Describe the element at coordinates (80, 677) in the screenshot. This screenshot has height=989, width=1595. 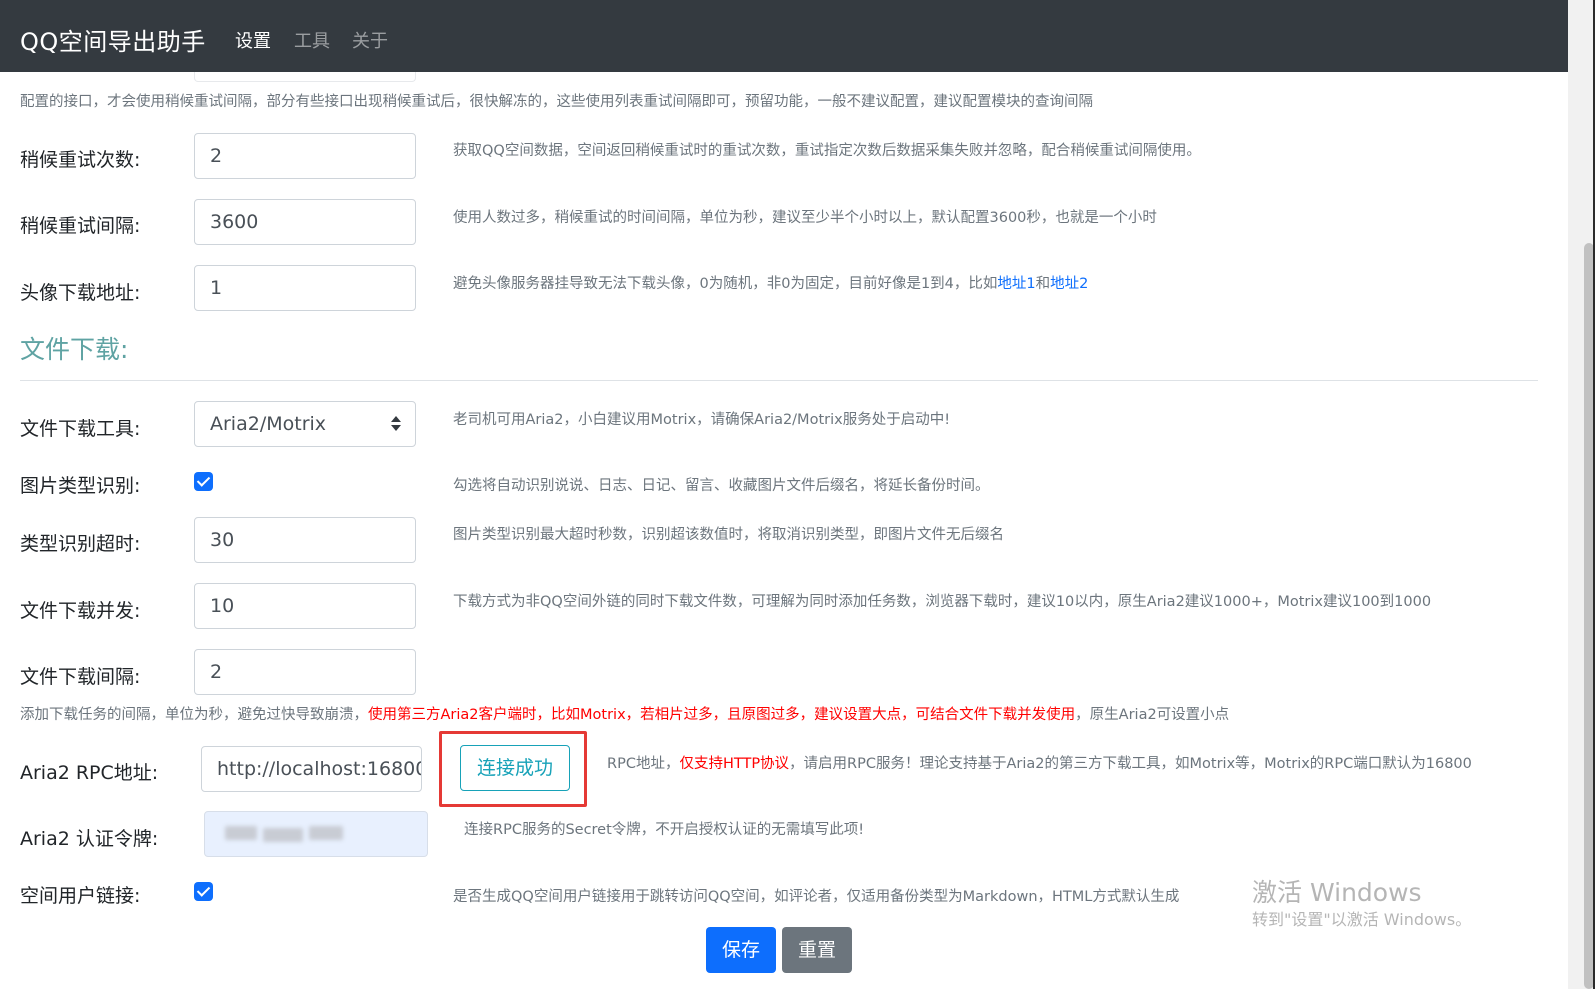
I see `download-interval-label: 文件下载间隔:` at that location.